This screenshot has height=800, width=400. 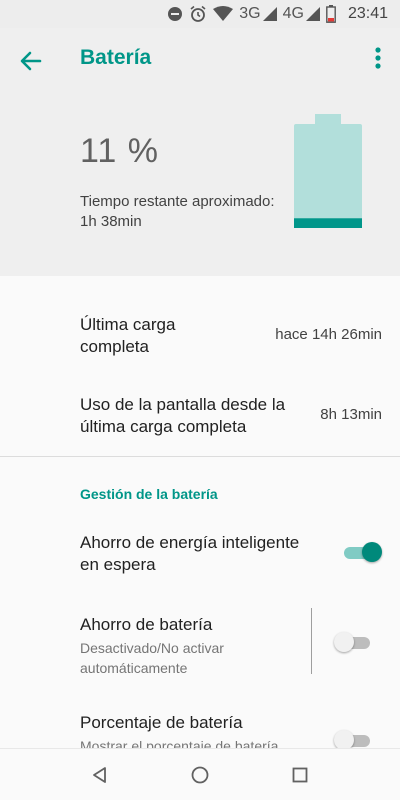 What do you see at coordinates (328, 334) in the screenshot?
I see `last-full-charge-value: hace 14h 26min` at bounding box center [328, 334].